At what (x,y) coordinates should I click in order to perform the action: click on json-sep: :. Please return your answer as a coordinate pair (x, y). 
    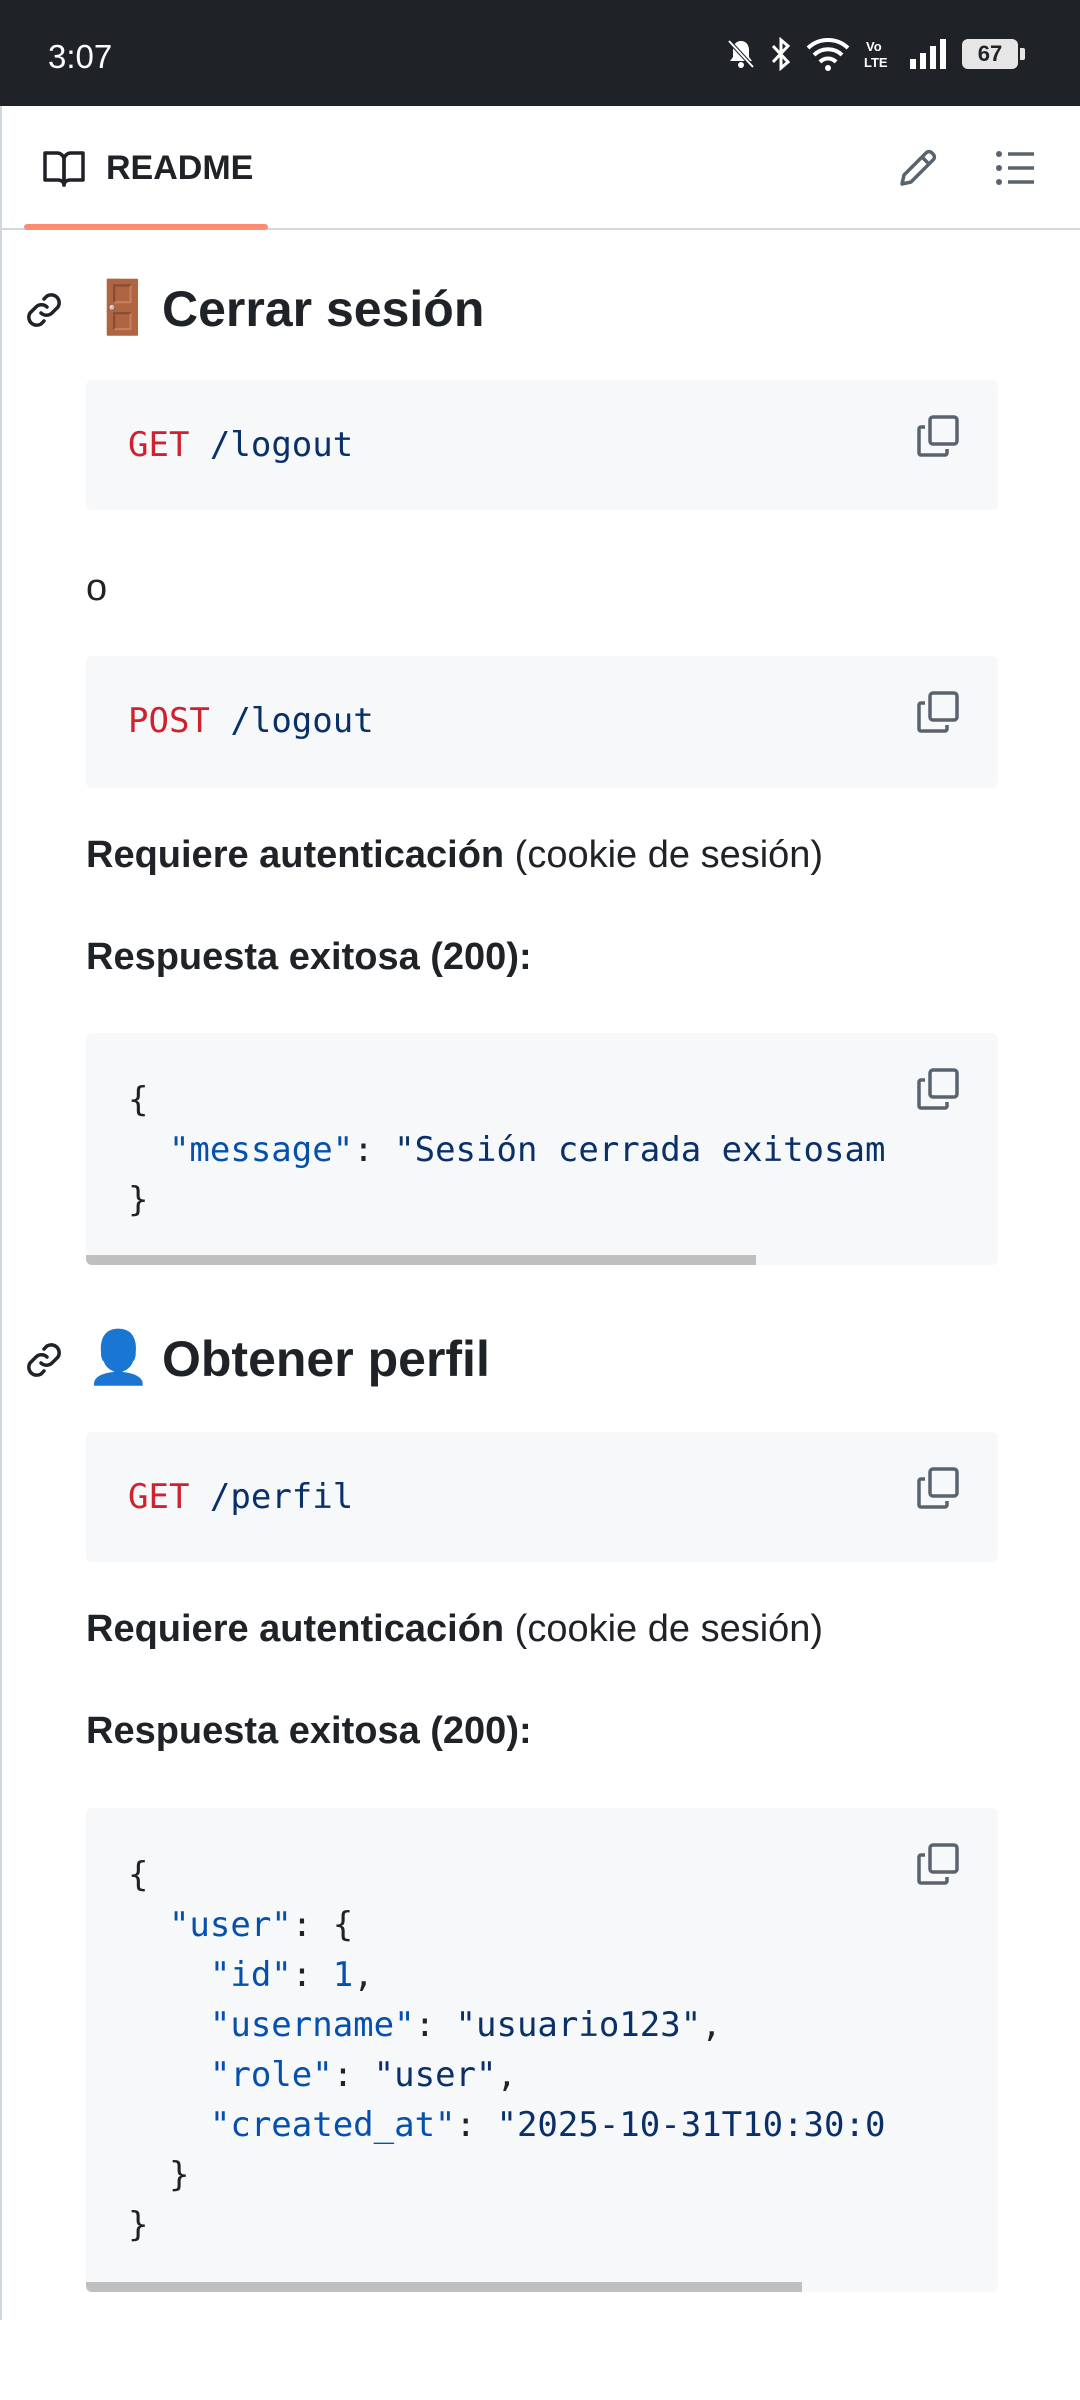
    Looking at the image, I should click on (374, 1150).